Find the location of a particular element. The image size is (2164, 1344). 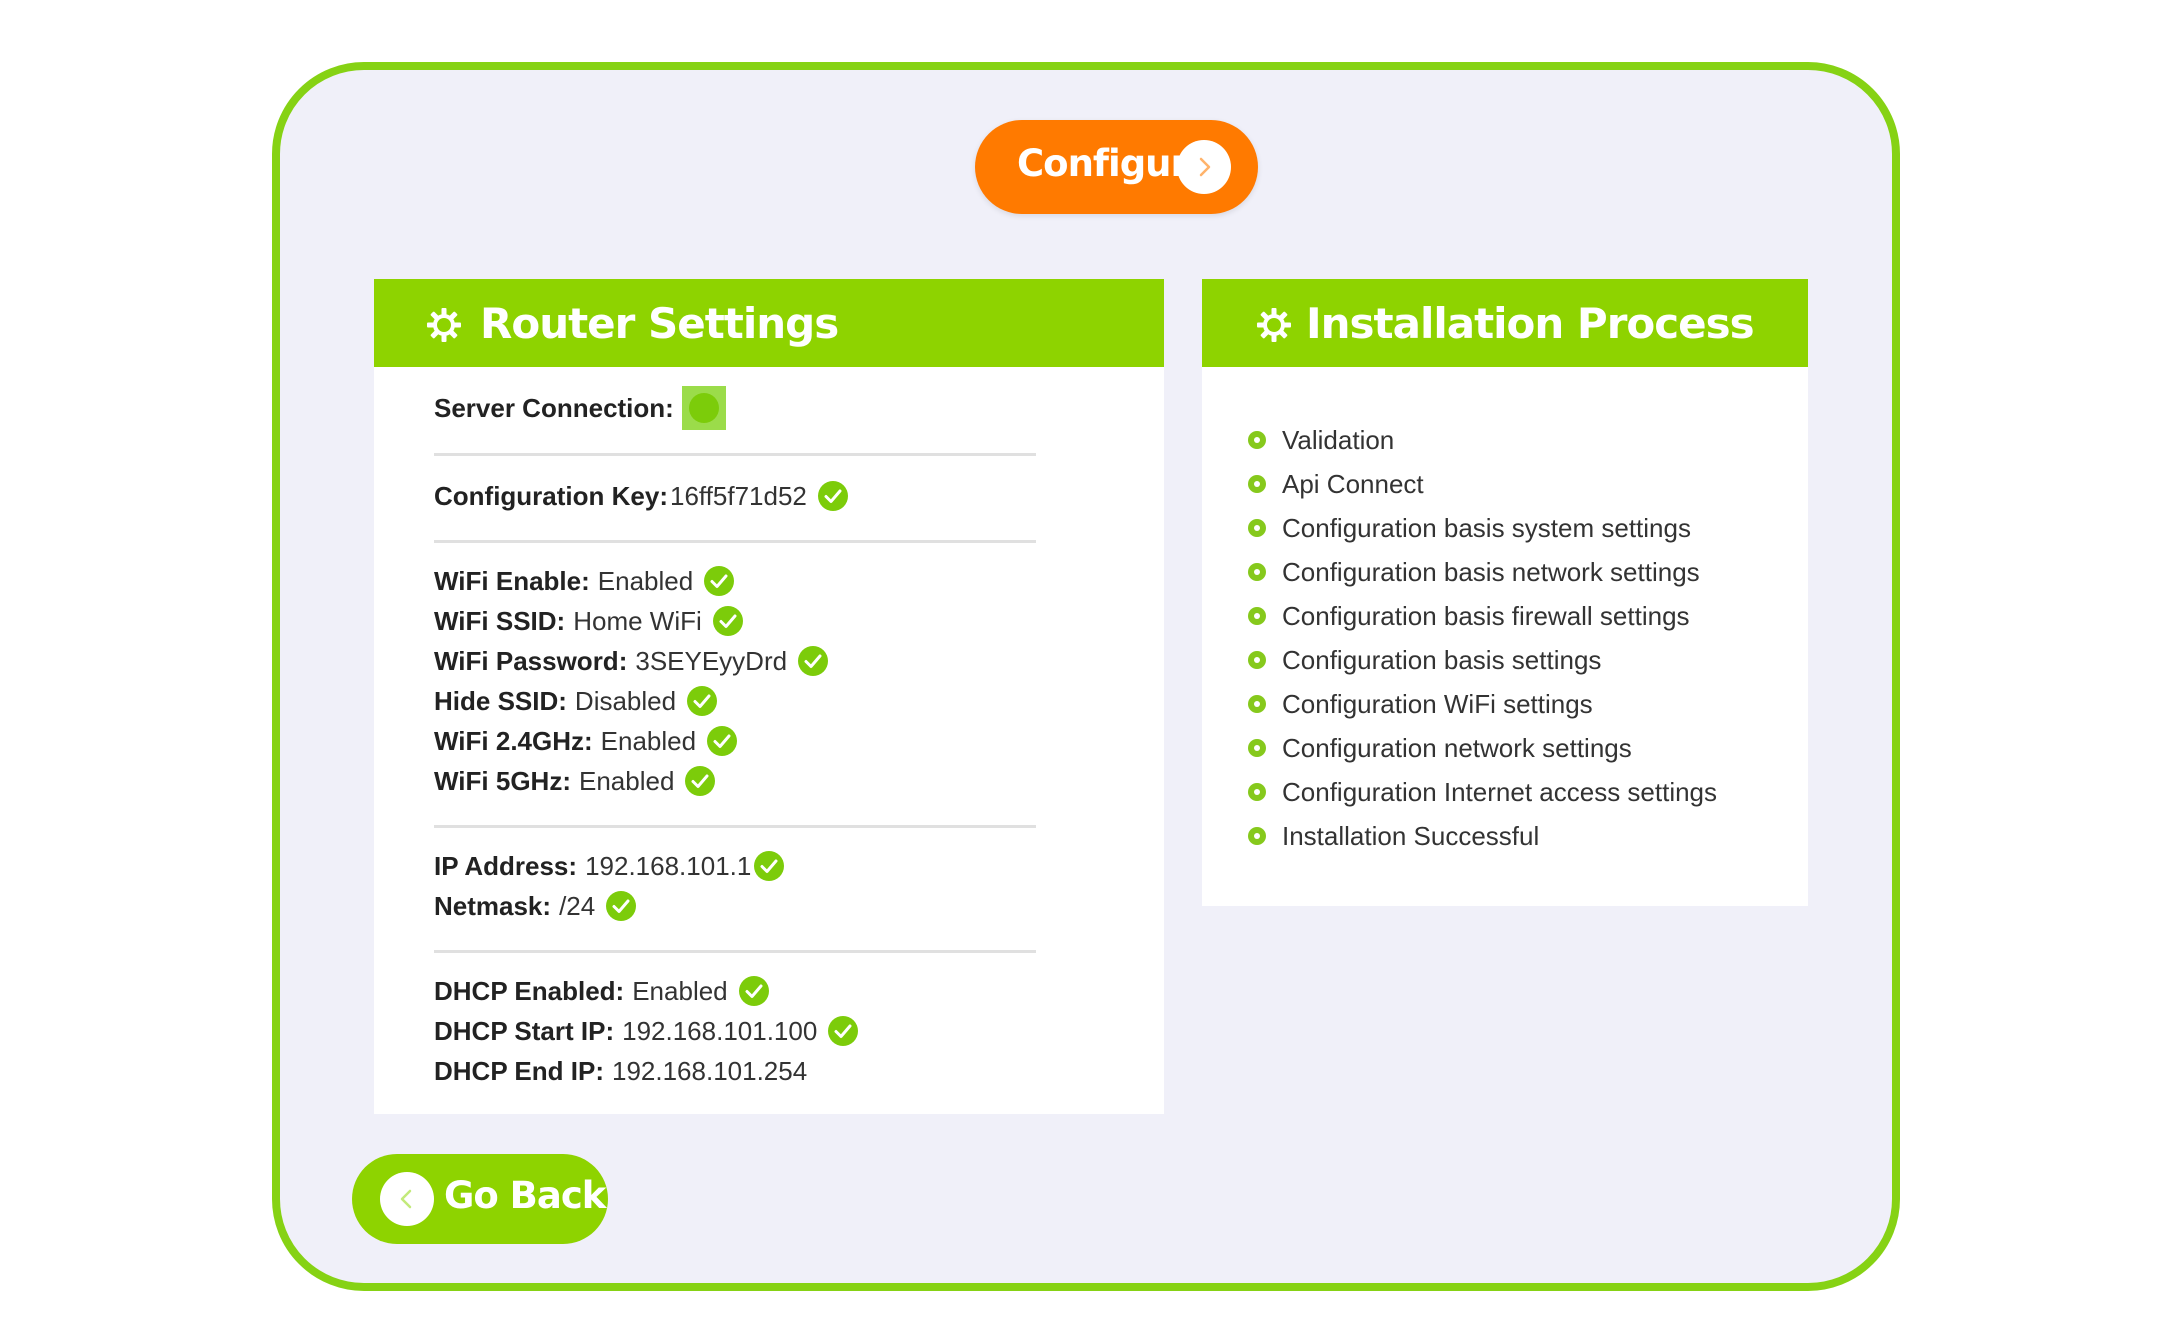

installation-process-header: Installation Process is located at coordinates (1505, 323).